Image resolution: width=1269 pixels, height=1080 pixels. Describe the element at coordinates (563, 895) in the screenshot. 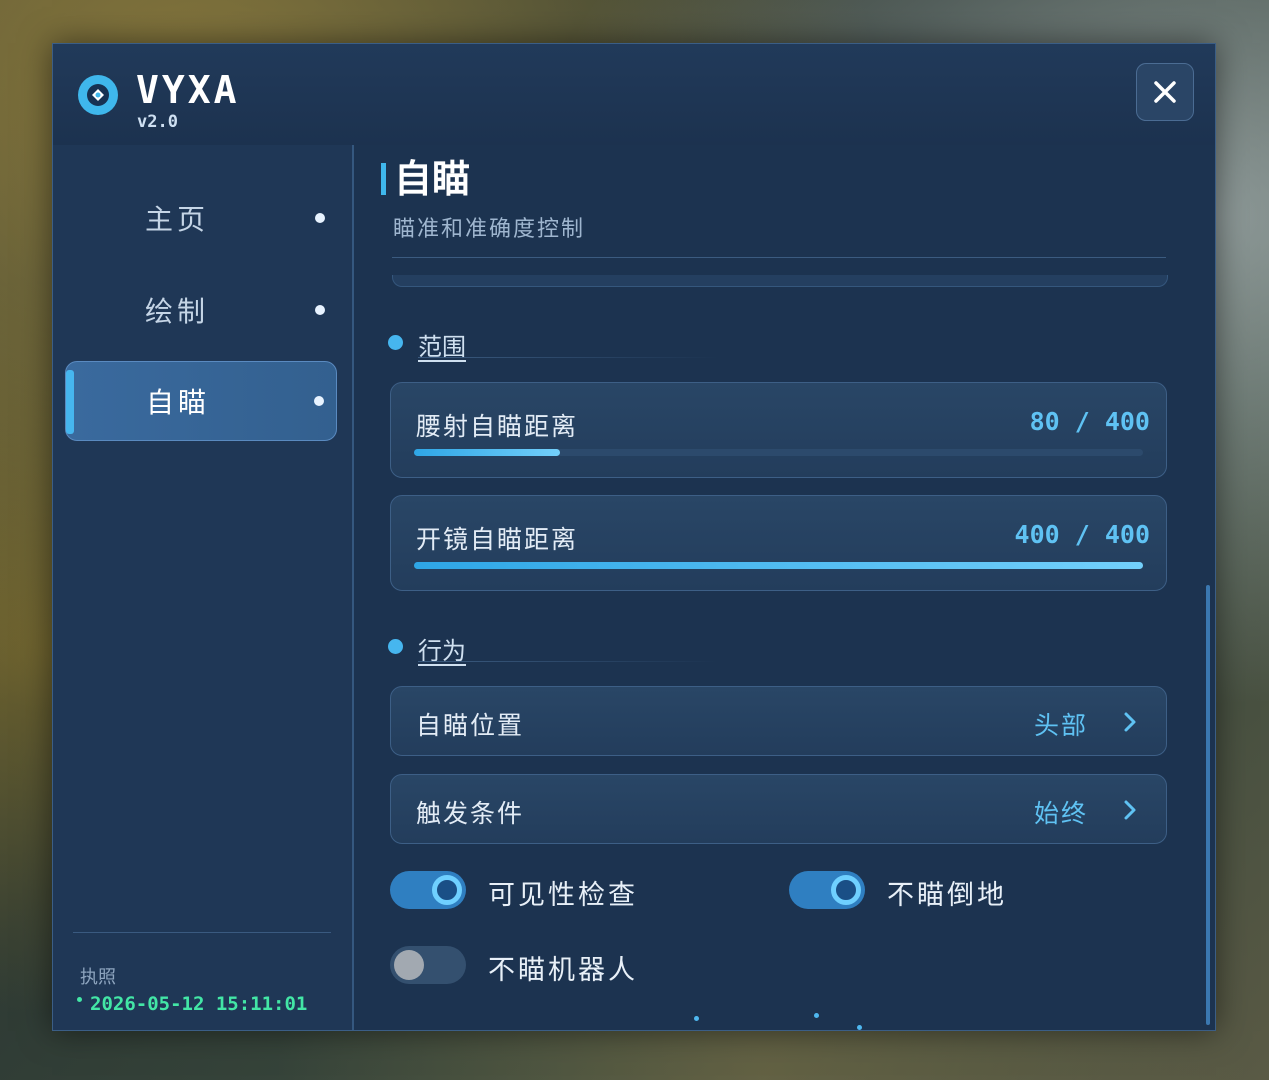

I see `visibility-check-label: 可见性检查` at that location.